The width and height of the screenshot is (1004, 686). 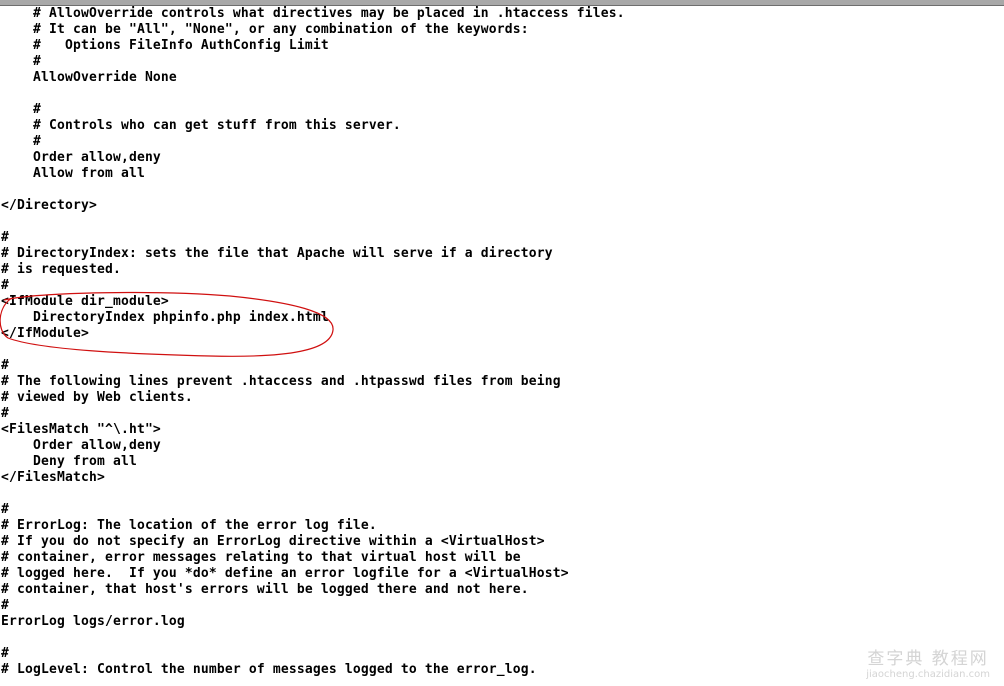 I want to click on code-line: DirectoryIndex phpinfo.php index.html, so click(x=165, y=317).